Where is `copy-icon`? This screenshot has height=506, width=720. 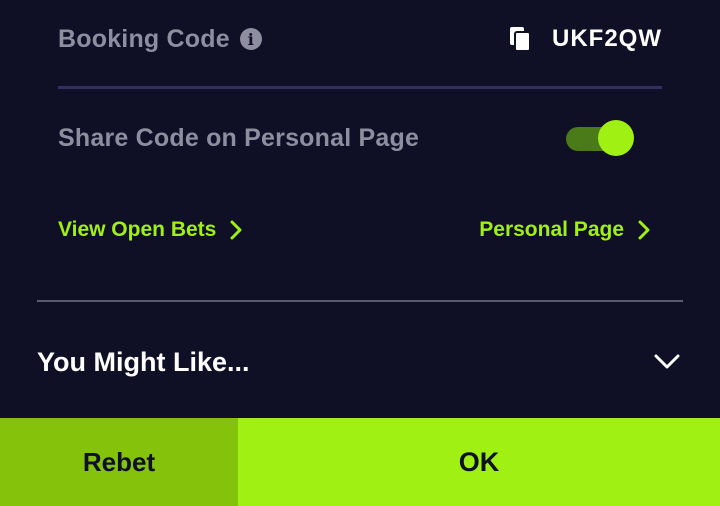
copy-icon is located at coordinates (520, 39).